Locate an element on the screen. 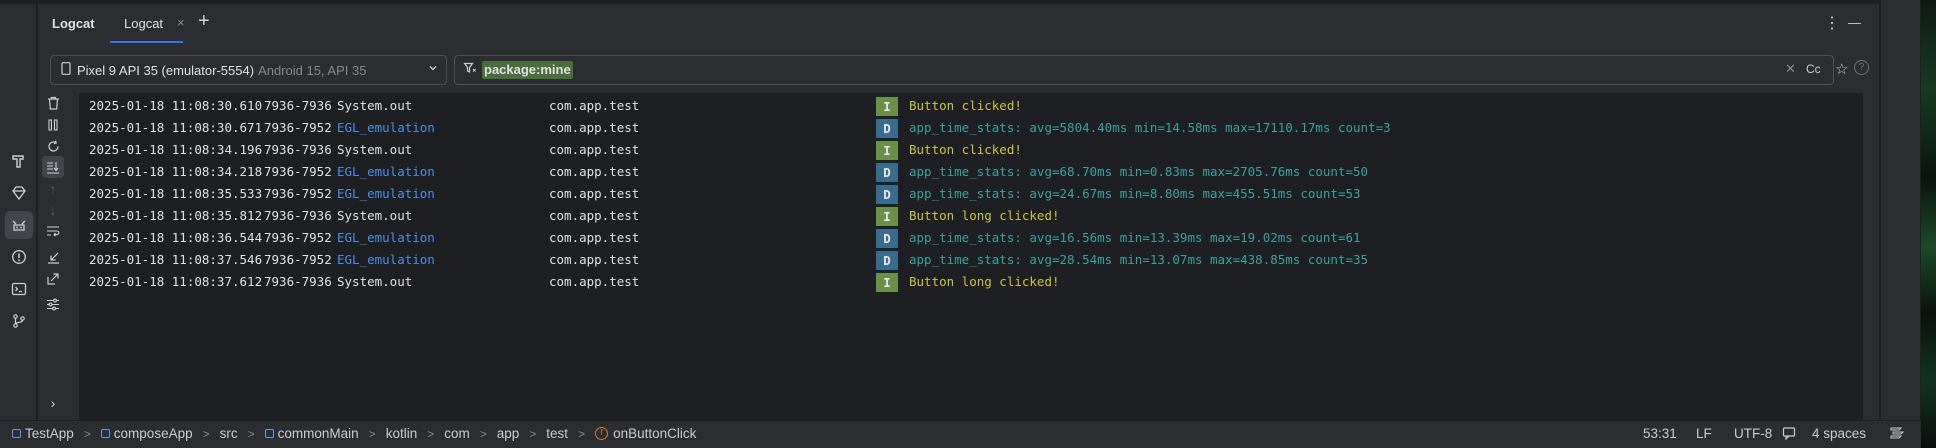 This screenshot has width=1936, height=448. log-timestamp: 2025-01-18 11:08:30.610 is located at coordinates (176, 105).